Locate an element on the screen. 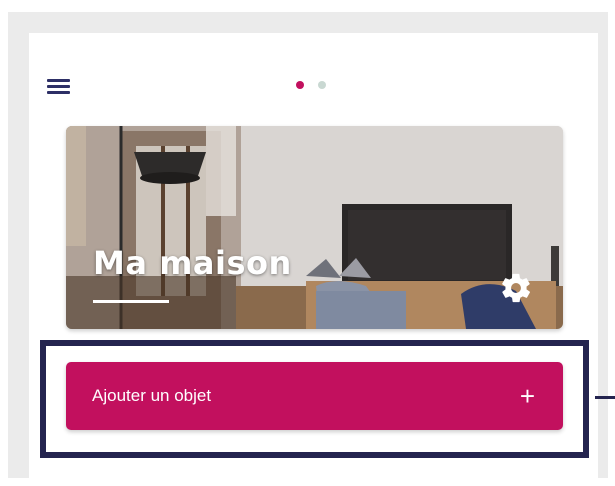 This screenshot has height=486, width=615. callout-line is located at coordinates (605, 397).